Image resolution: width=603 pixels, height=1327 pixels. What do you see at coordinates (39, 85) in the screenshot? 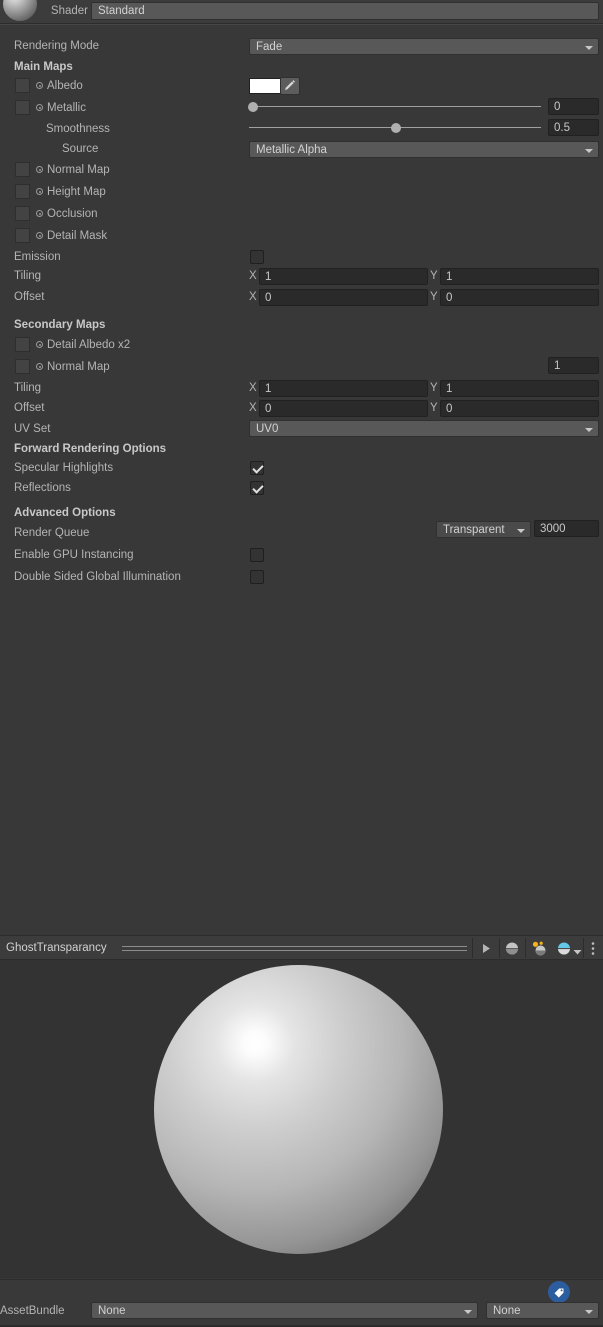
I see `albedo-toggle-icon` at bounding box center [39, 85].